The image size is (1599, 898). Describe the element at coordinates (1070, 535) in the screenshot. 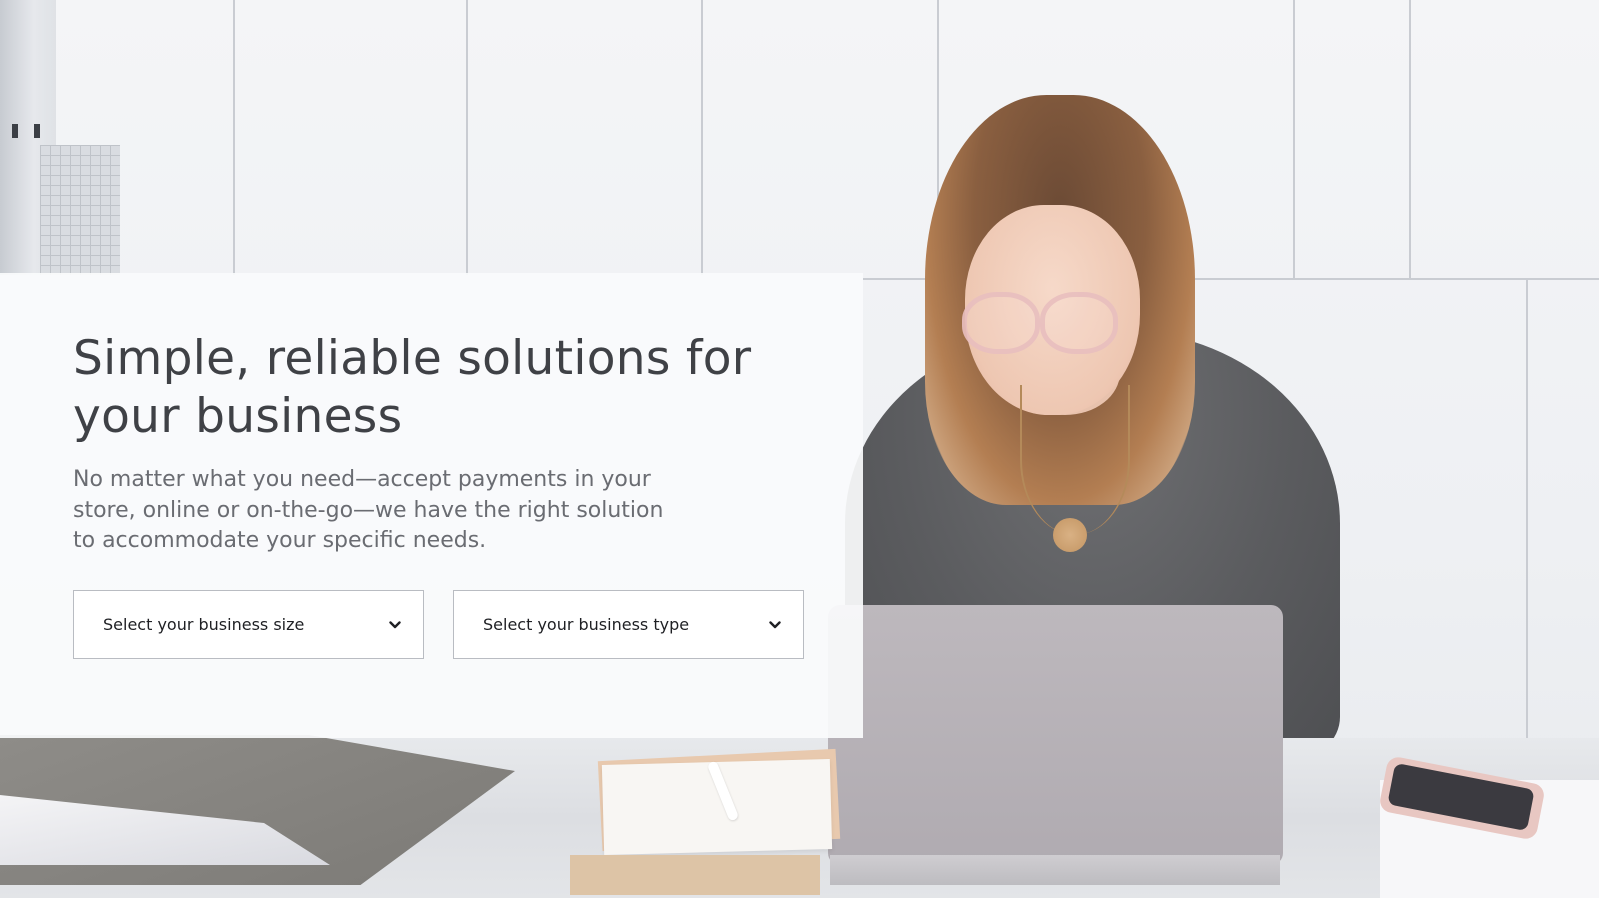

I see `necklace-pendant` at that location.